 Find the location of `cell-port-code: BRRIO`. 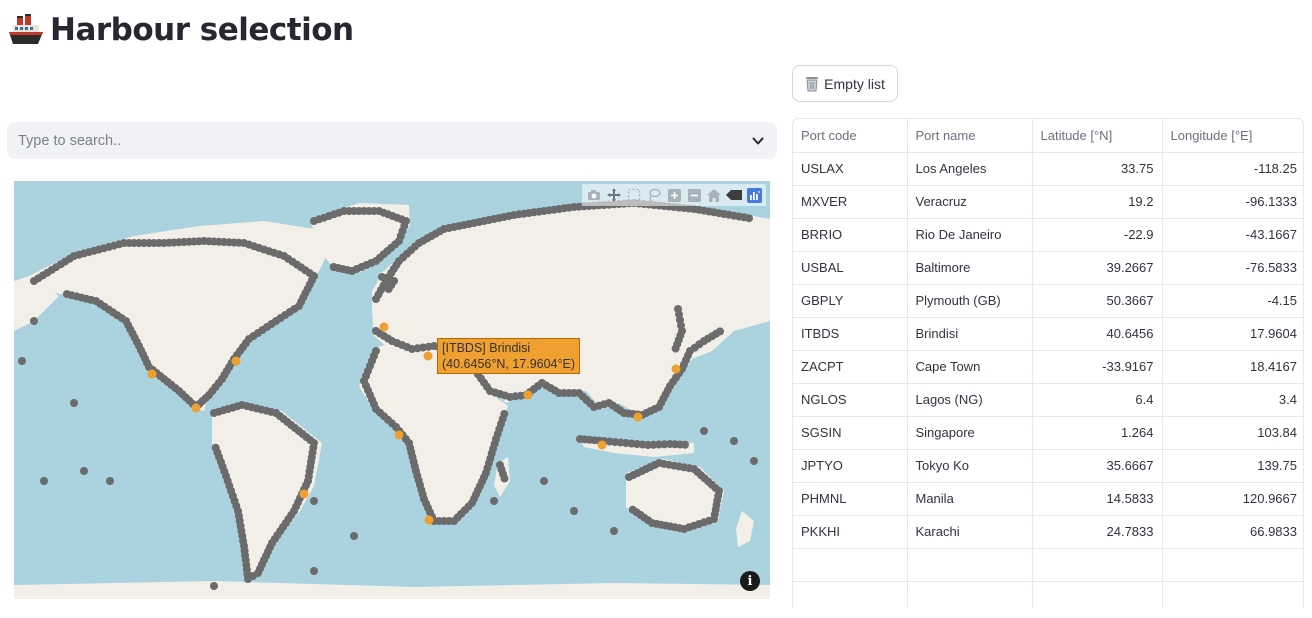

cell-port-code: BRRIO is located at coordinates (850, 235).